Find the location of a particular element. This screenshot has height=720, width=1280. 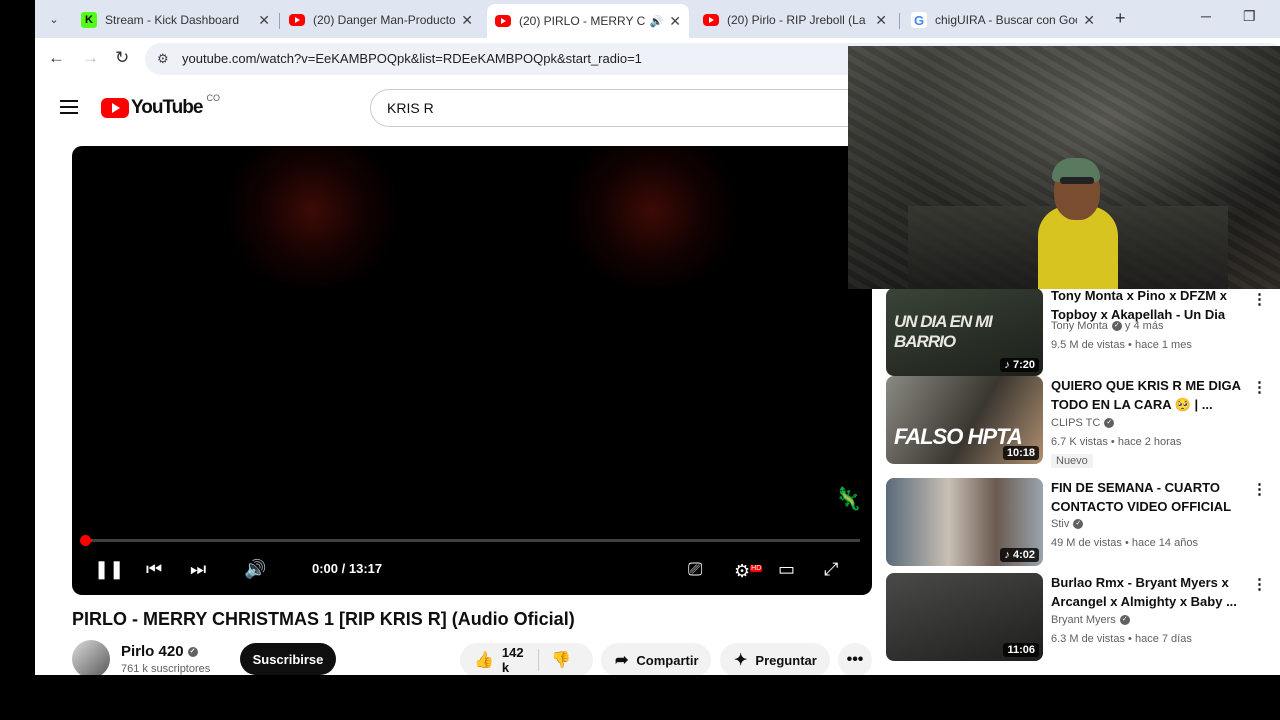

like-count: 142 k is located at coordinates (514, 660).